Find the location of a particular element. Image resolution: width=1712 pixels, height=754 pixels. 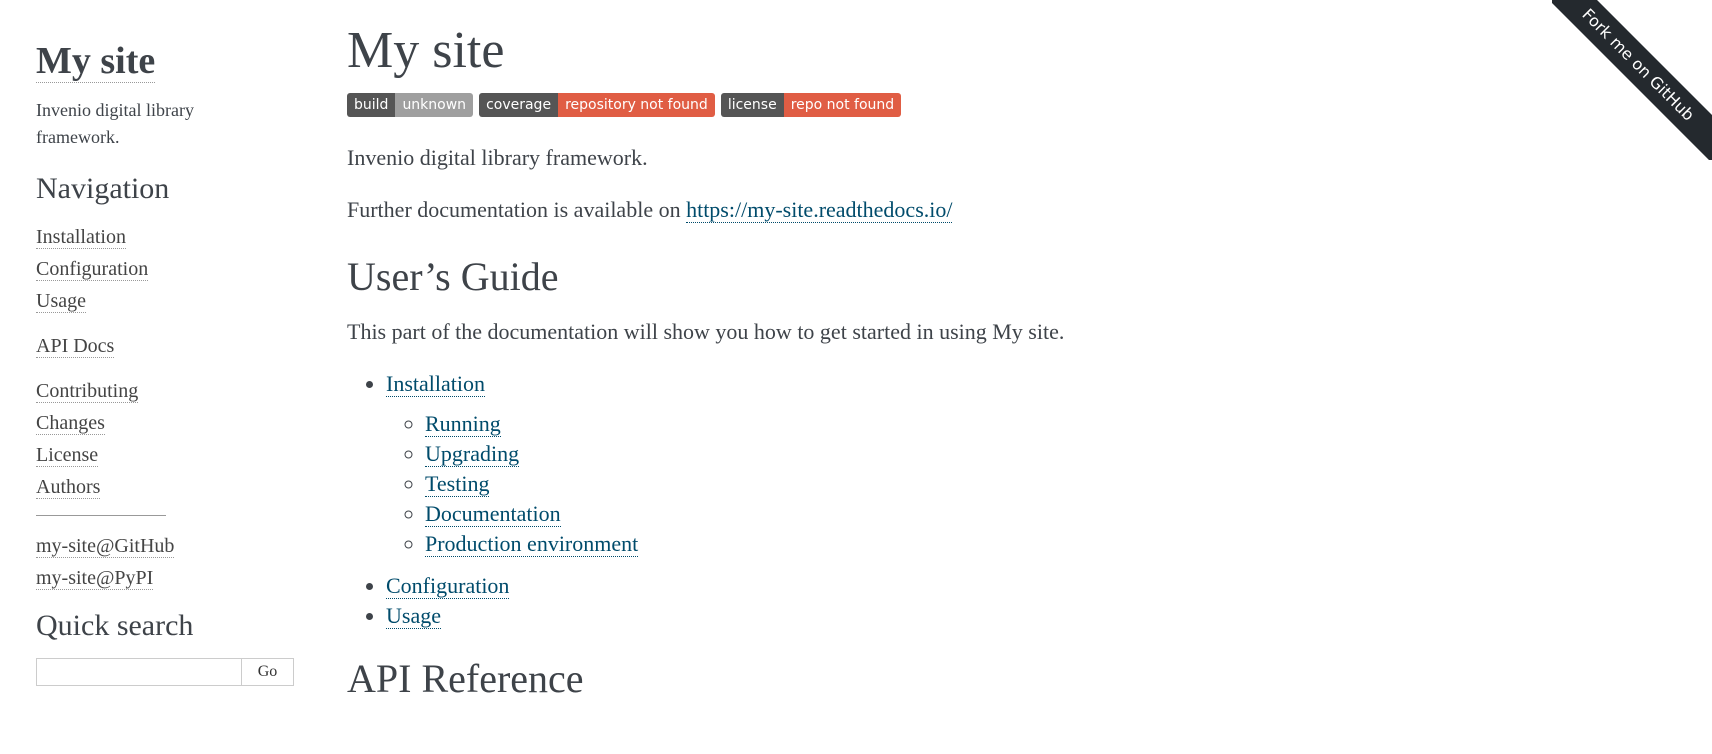

list-item: Configuration is located at coordinates (866, 586).